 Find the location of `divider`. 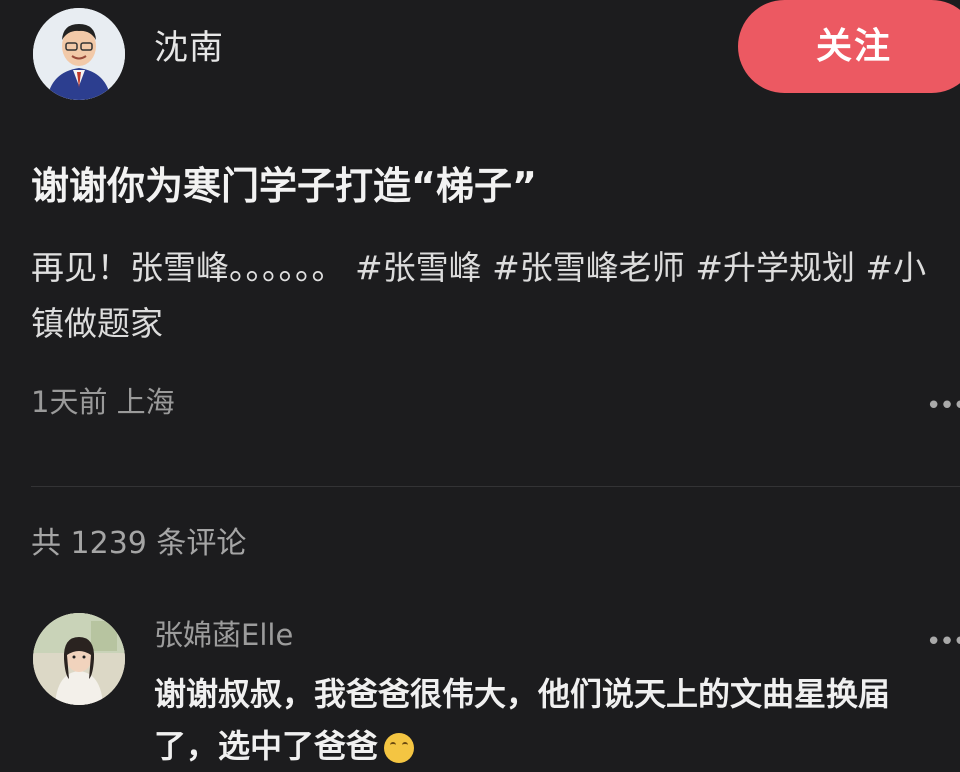

divider is located at coordinates (495, 486).